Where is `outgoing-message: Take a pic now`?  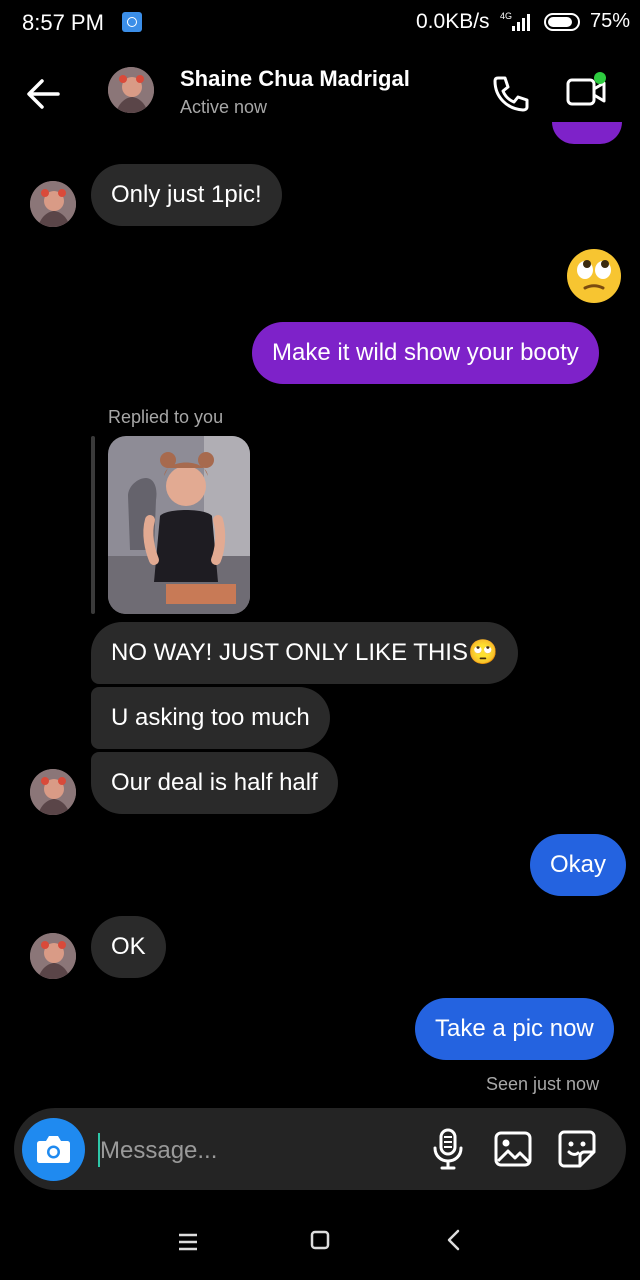
outgoing-message: Take a pic now is located at coordinates (514, 1029).